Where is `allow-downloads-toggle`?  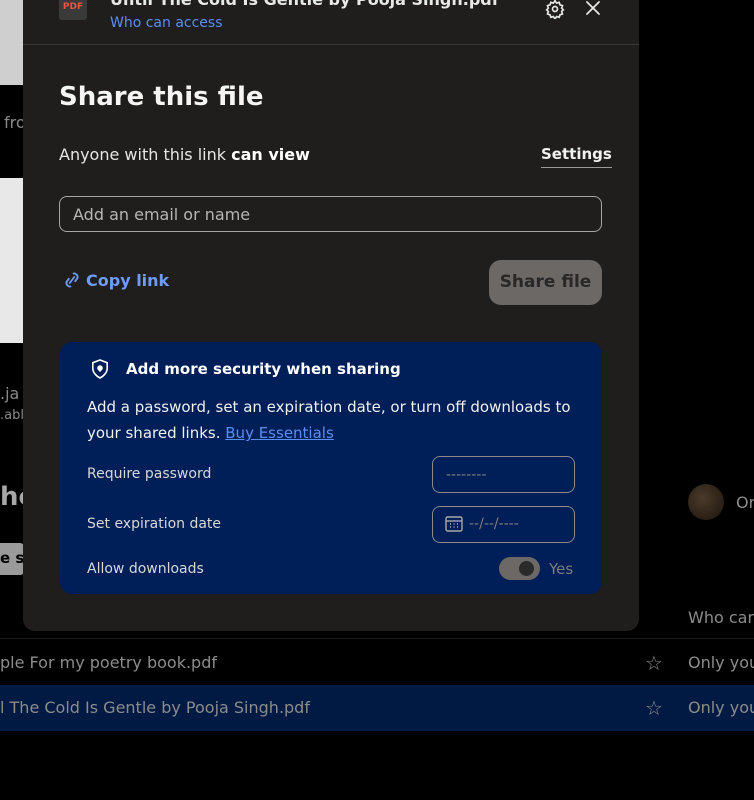 allow-downloads-toggle is located at coordinates (519, 568).